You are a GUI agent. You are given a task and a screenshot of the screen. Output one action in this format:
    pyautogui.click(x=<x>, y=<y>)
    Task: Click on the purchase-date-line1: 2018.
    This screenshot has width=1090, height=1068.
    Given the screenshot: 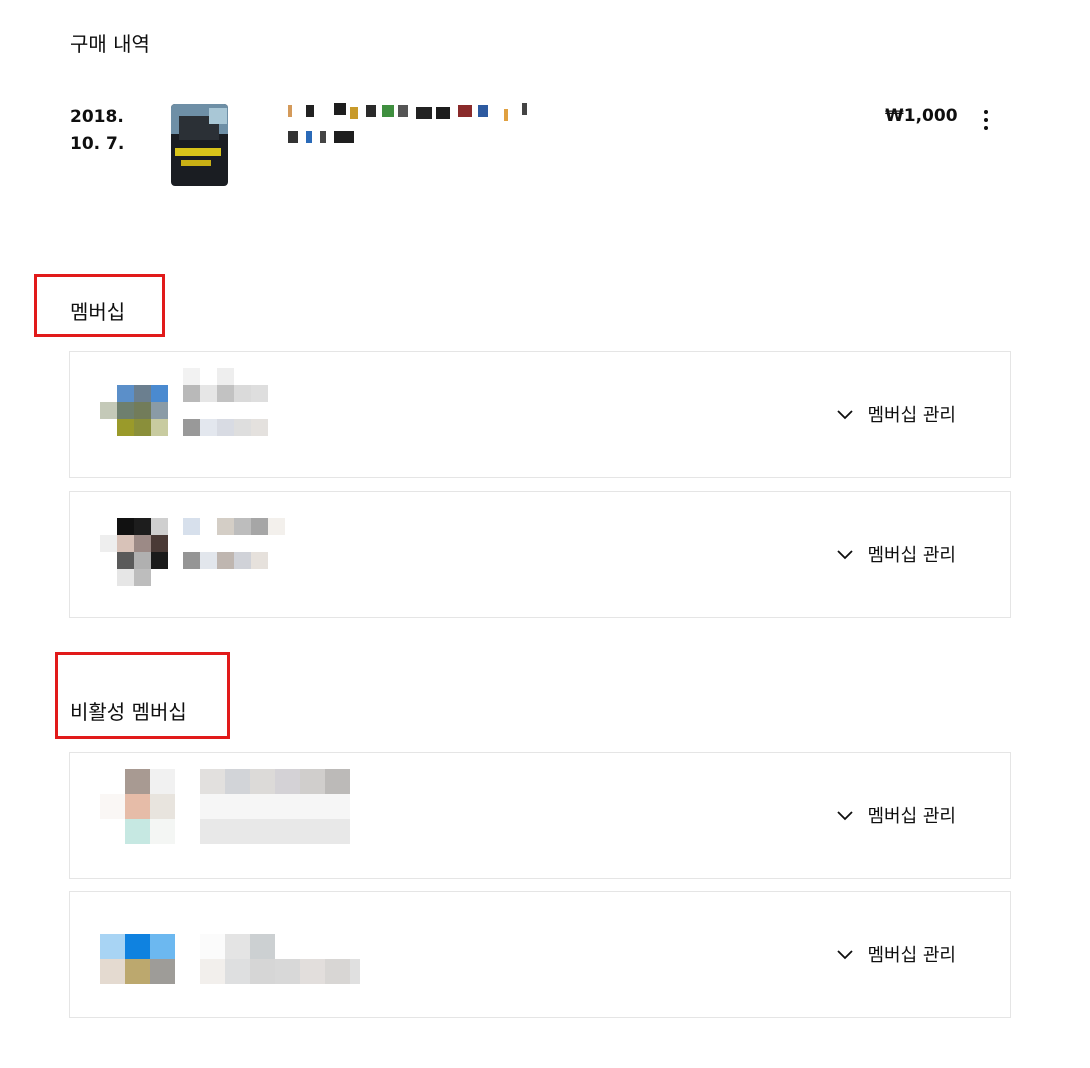 What is the action you would take?
    pyautogui.click(x=97, y=117)
    